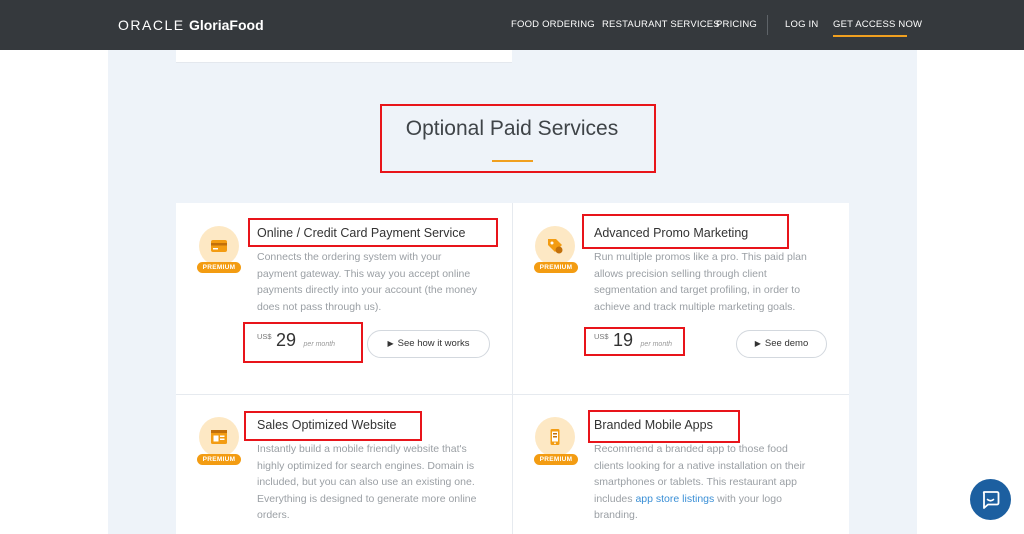  I want to click on logo-oracle-text: ORACLE, so click(151, 25).